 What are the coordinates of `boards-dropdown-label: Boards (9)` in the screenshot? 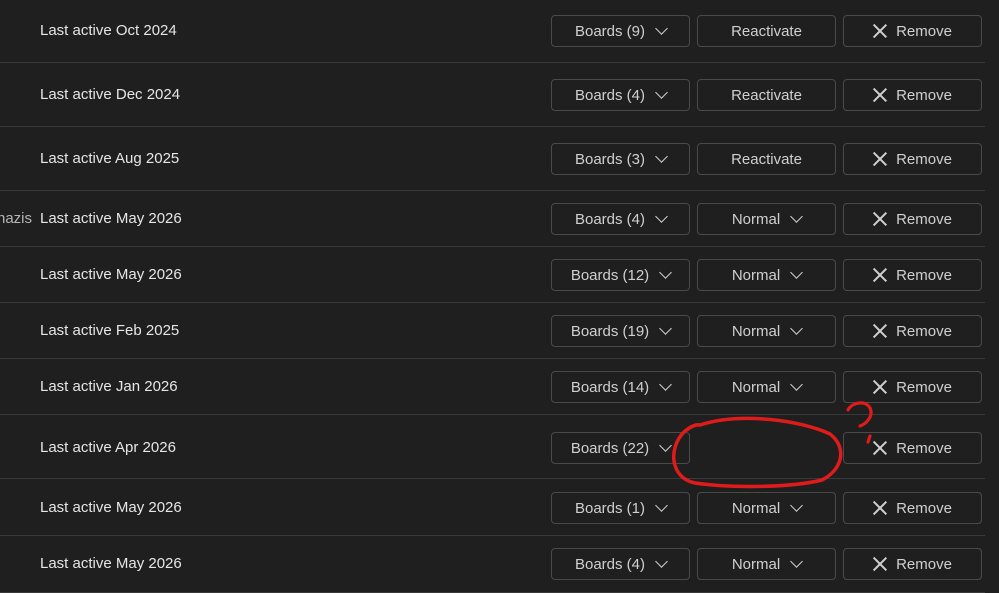 It's located at (610, 31).